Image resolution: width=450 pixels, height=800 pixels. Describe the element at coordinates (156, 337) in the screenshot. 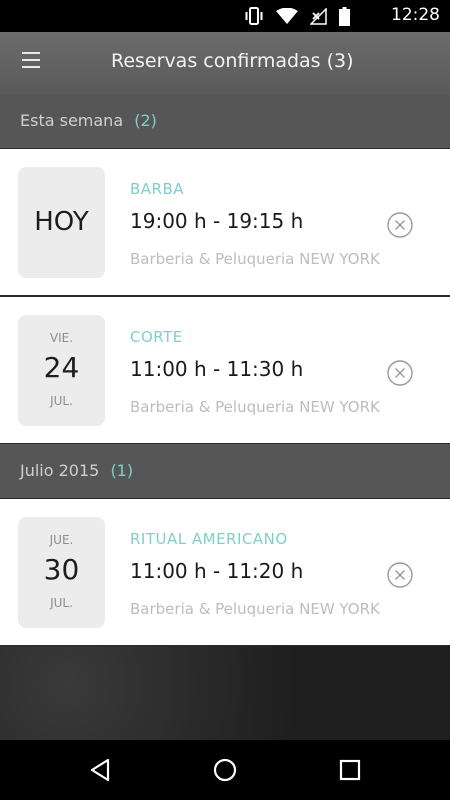

I see `service-name: CORTE` at that location.